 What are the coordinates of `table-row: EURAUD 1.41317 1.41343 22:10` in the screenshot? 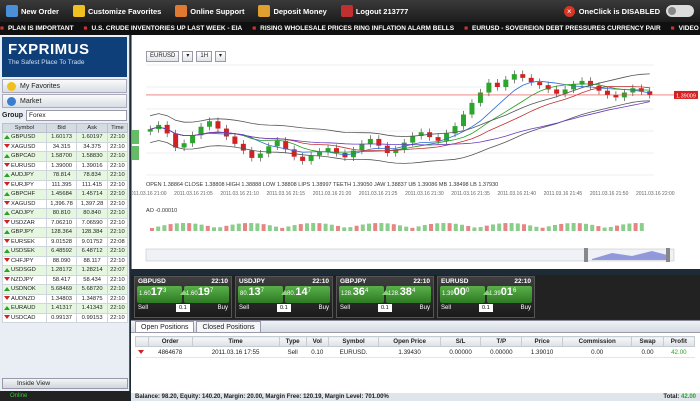 It's located at (65, 308).